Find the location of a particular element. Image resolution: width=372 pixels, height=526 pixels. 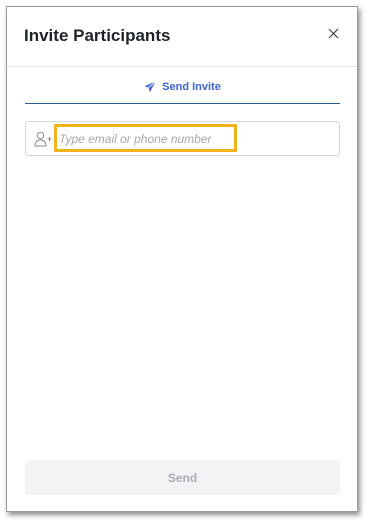

paper-plane-icon is located at coordinates (150, 87).